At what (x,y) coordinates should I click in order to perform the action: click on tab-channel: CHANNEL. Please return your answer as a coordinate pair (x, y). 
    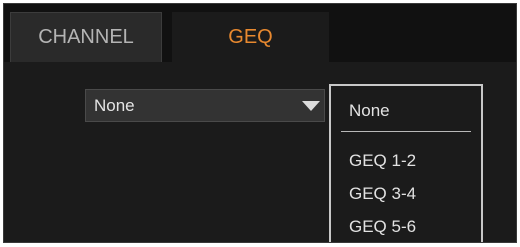
    Looking at the image, I should click on (86, 37).